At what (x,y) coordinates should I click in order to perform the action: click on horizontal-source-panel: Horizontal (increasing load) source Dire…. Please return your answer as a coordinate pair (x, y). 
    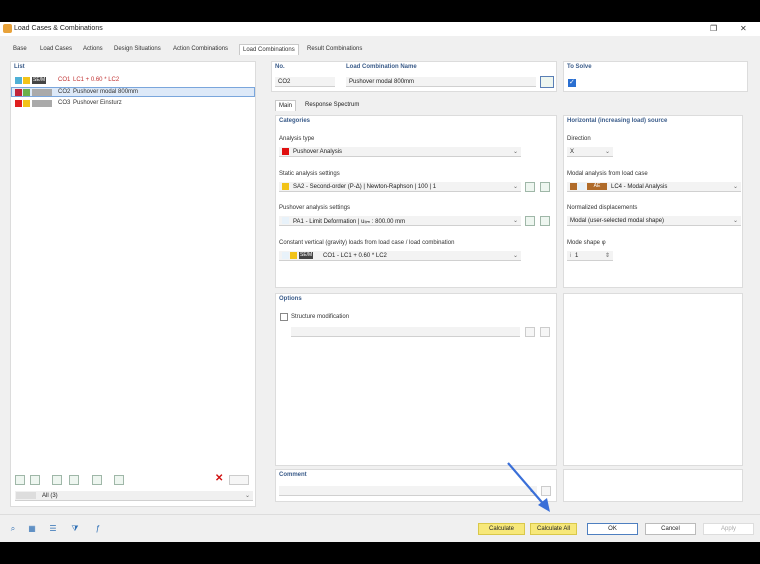
    Looking at the image, I should click on (653, 201).